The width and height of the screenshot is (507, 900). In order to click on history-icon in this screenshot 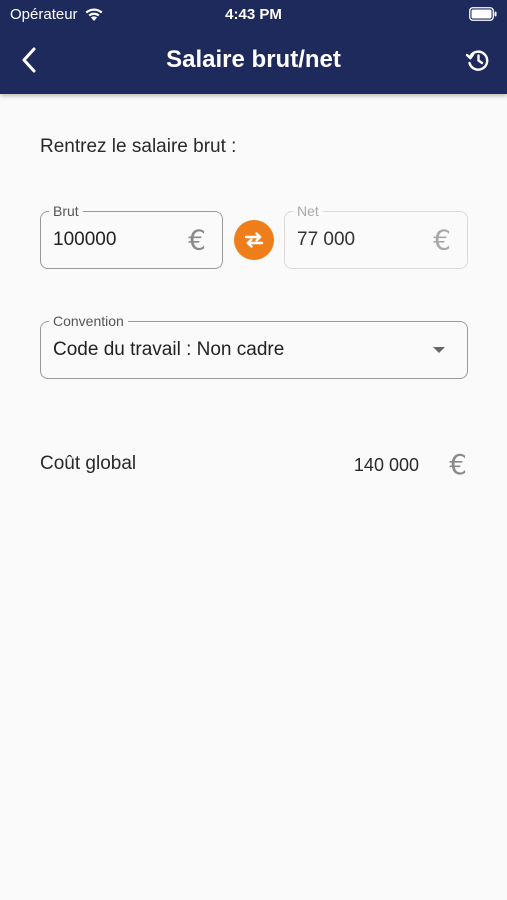, I will do `click(477, 60)`.